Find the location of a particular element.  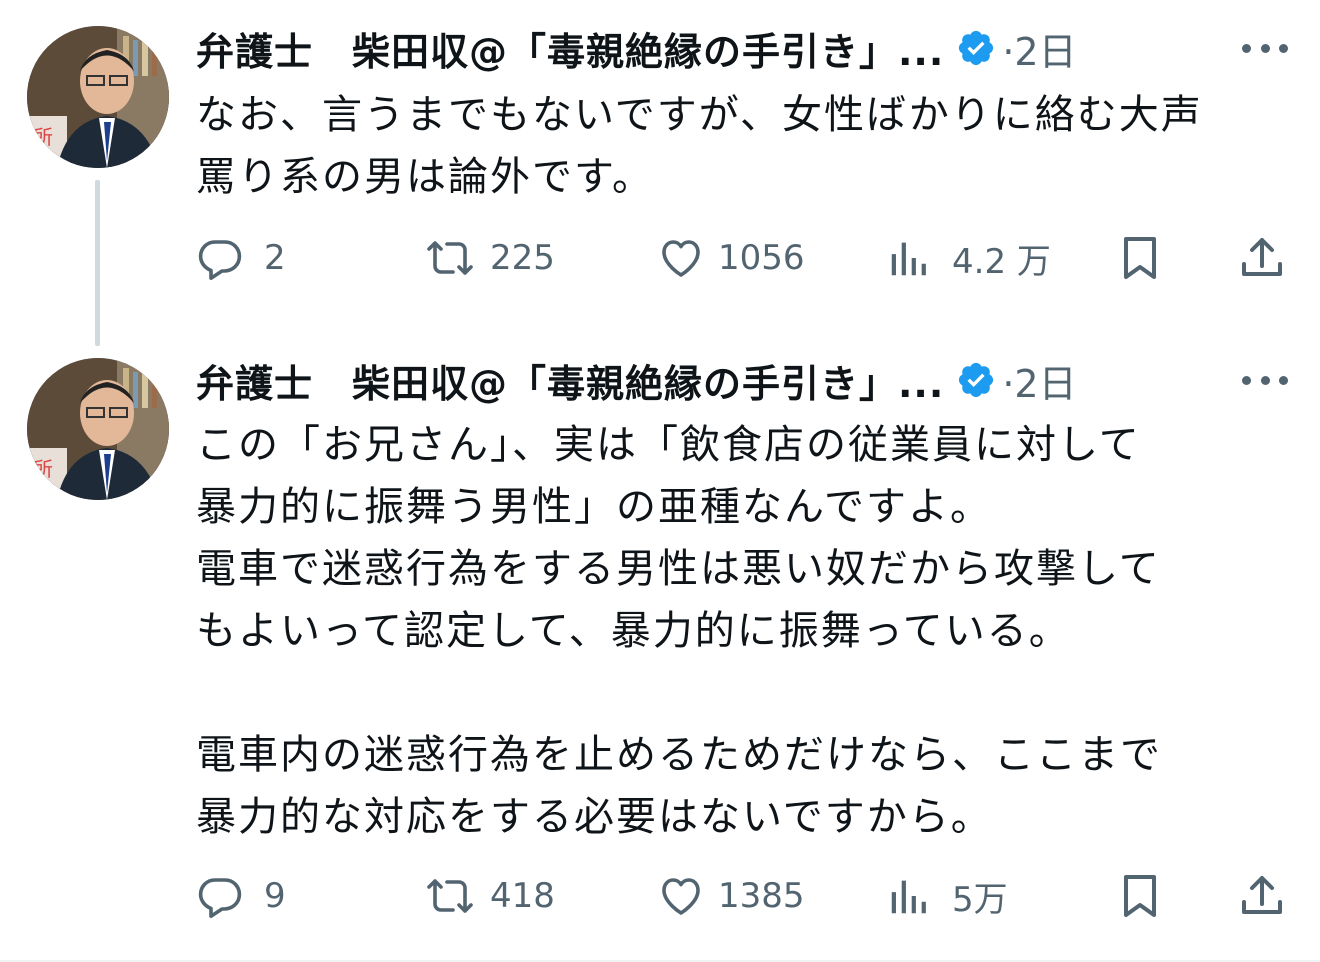

like-button: 1385 is located at coordinates (730, 896).